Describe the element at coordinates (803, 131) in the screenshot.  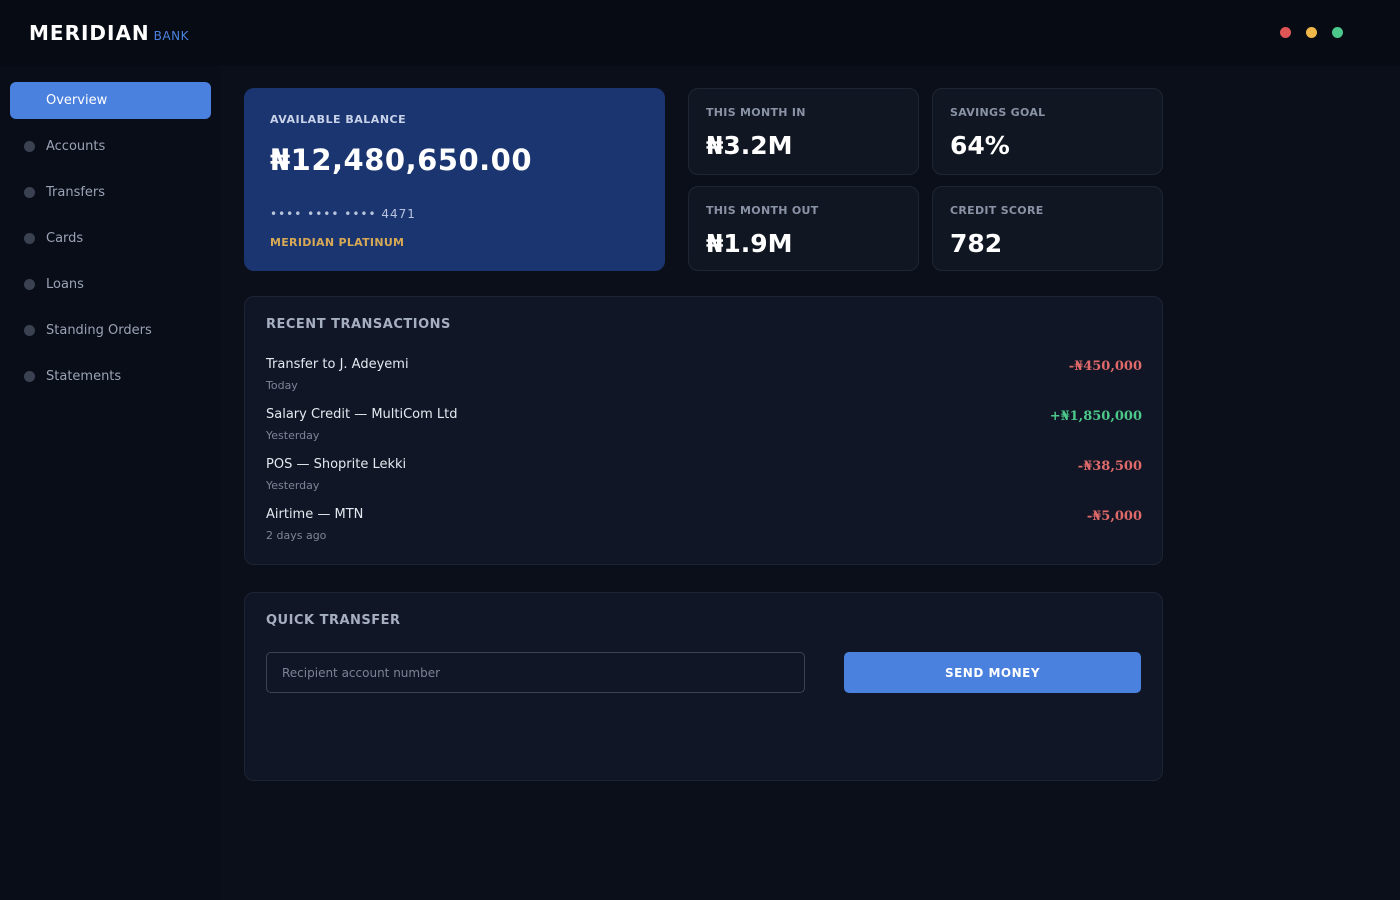
I see `stat-card-month-in: THIS MONTH IN ₦3.2M` at that location.